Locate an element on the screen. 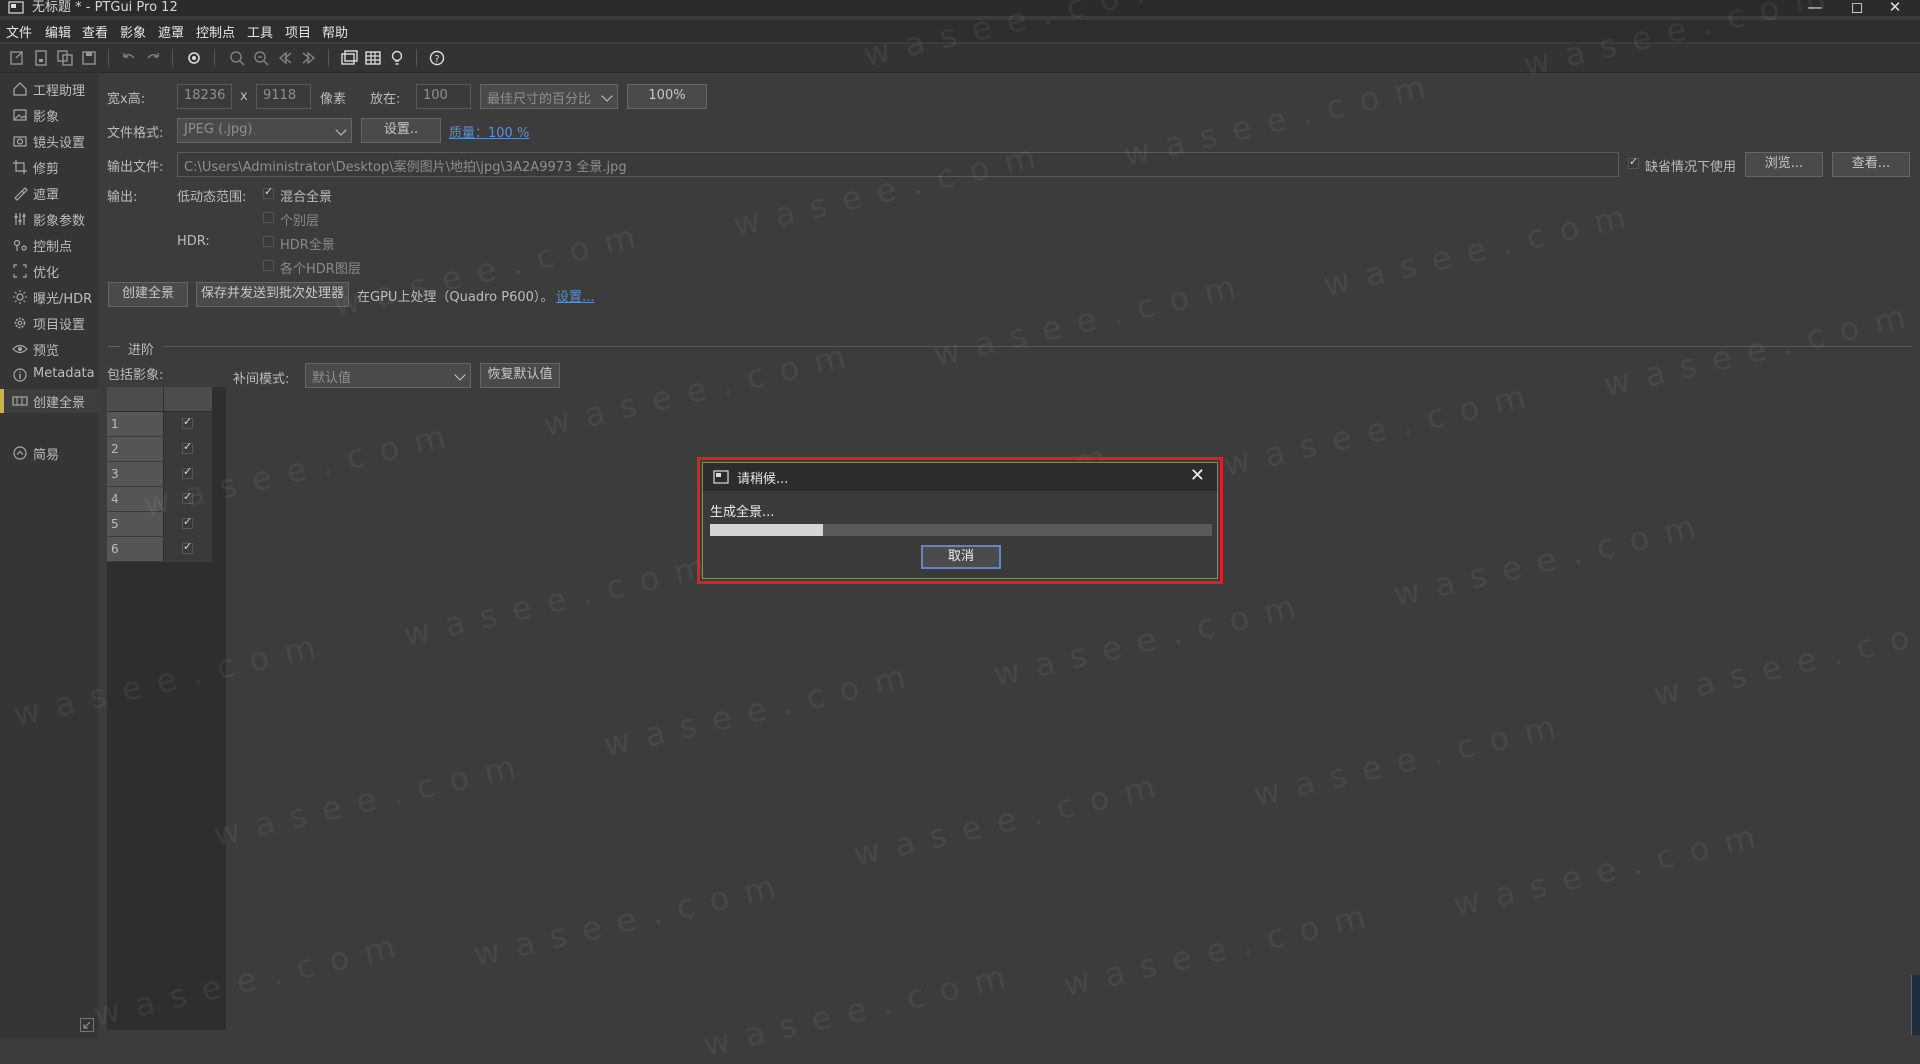  individual-layers-checkbox is located at coordinates (268, 217).